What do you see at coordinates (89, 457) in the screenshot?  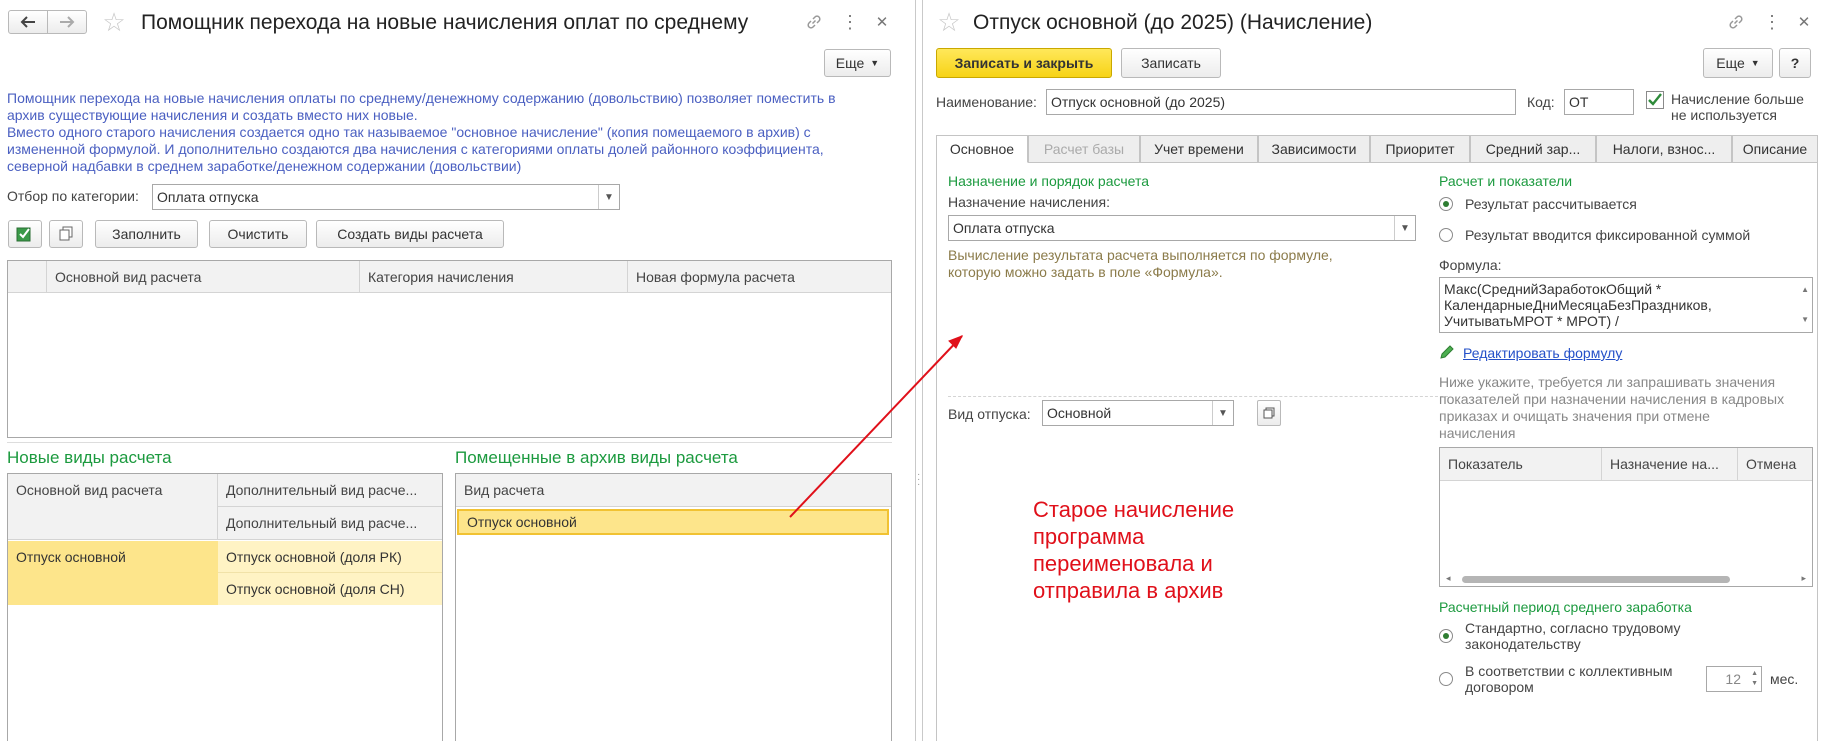 I see `new-types-title: Новые виды расчета` at bounding box center [89, 457].